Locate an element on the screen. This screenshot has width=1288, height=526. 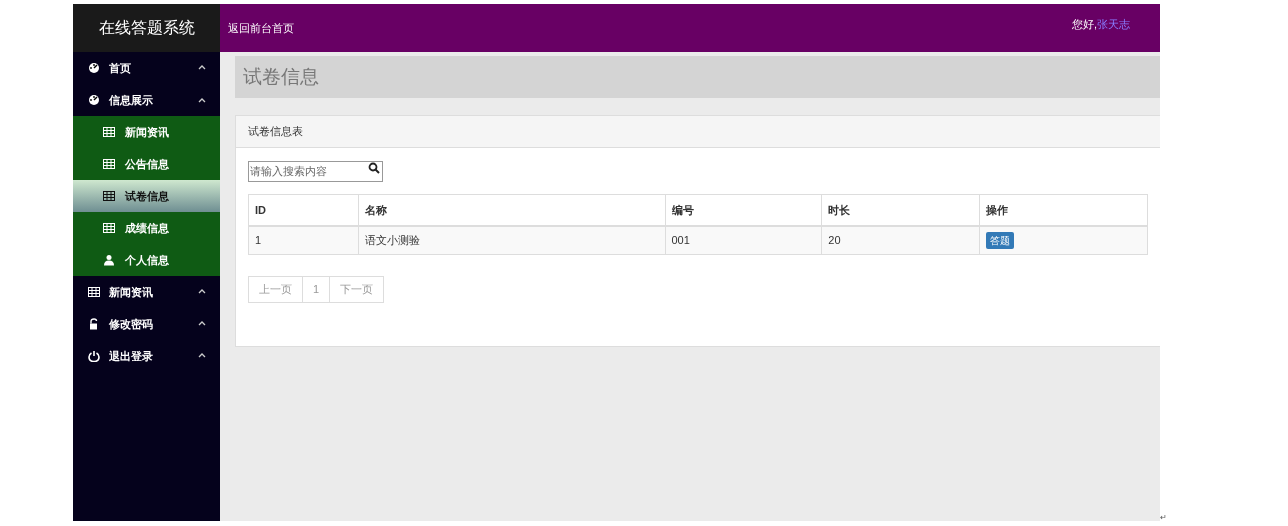
column-header: 名称 is located at coordinates (511, 210).